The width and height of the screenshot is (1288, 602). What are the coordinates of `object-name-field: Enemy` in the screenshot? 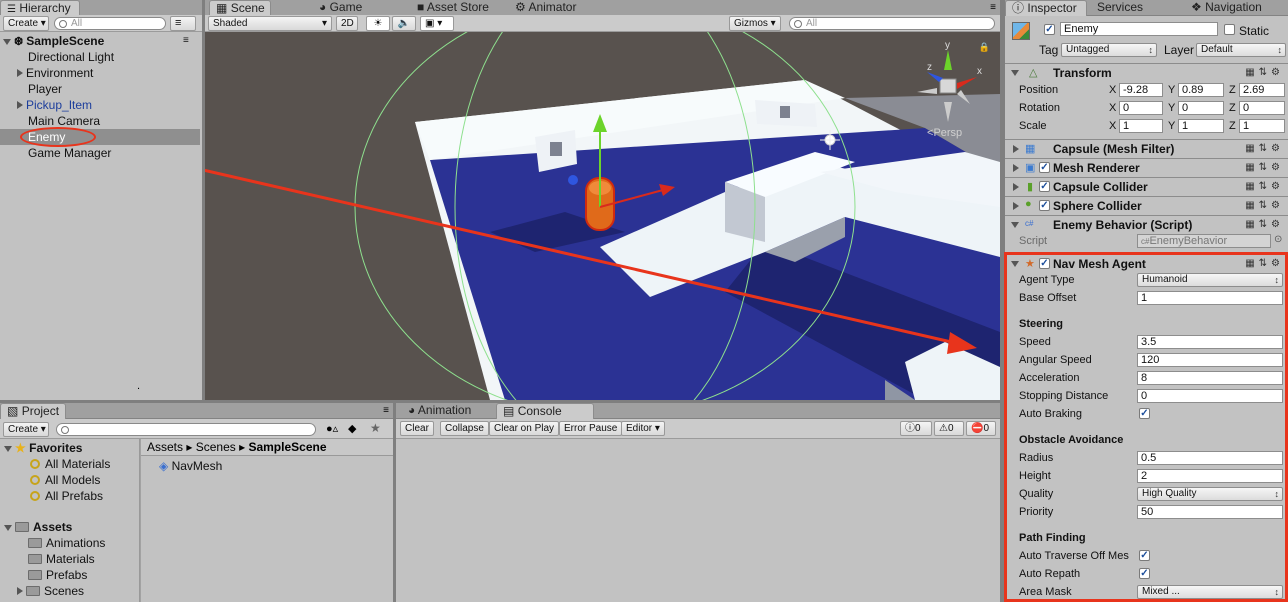 It's located at (1139, 29).